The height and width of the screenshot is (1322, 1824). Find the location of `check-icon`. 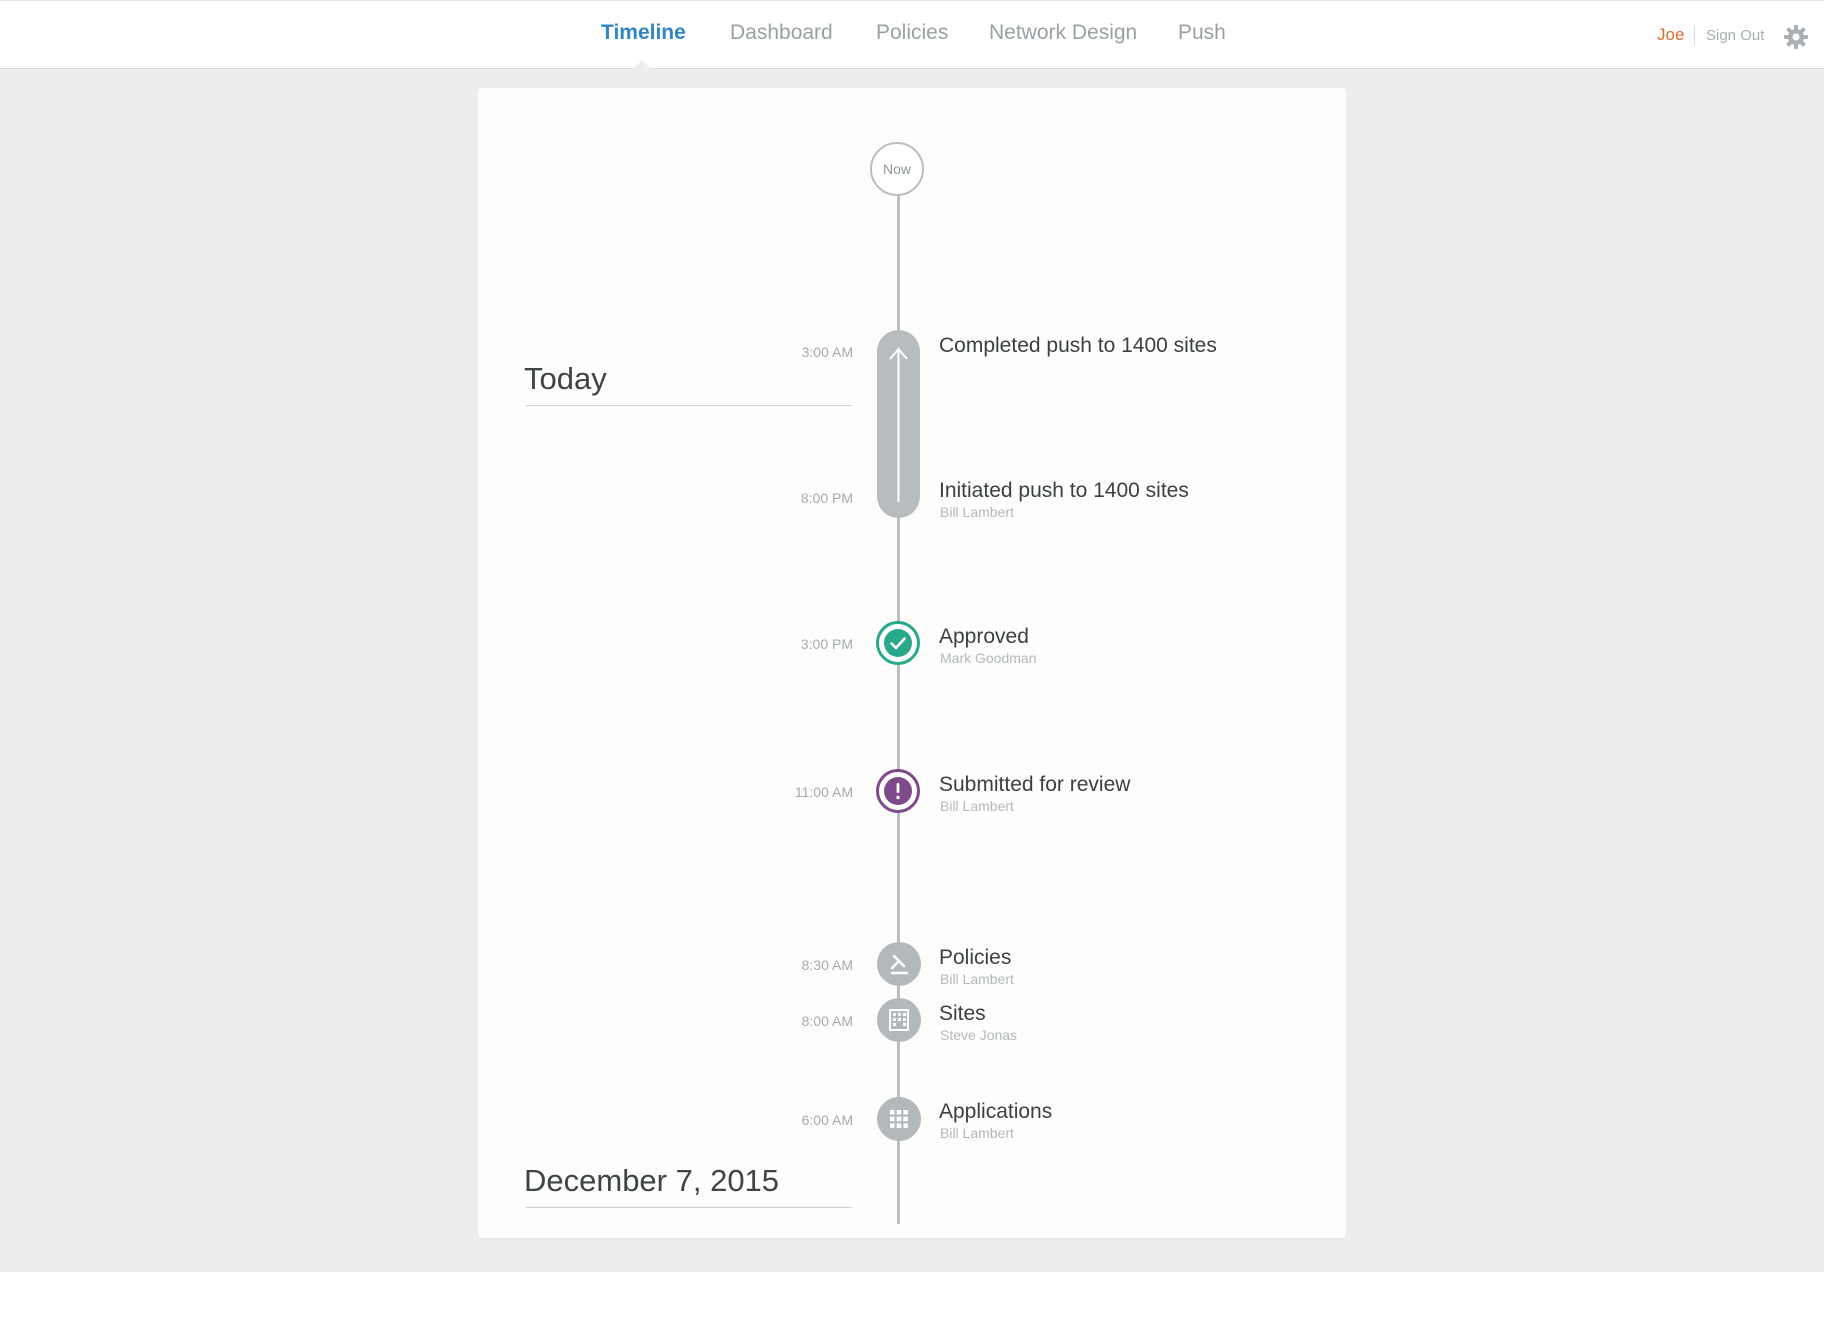

check-icon is located at coordinates (898, 643).